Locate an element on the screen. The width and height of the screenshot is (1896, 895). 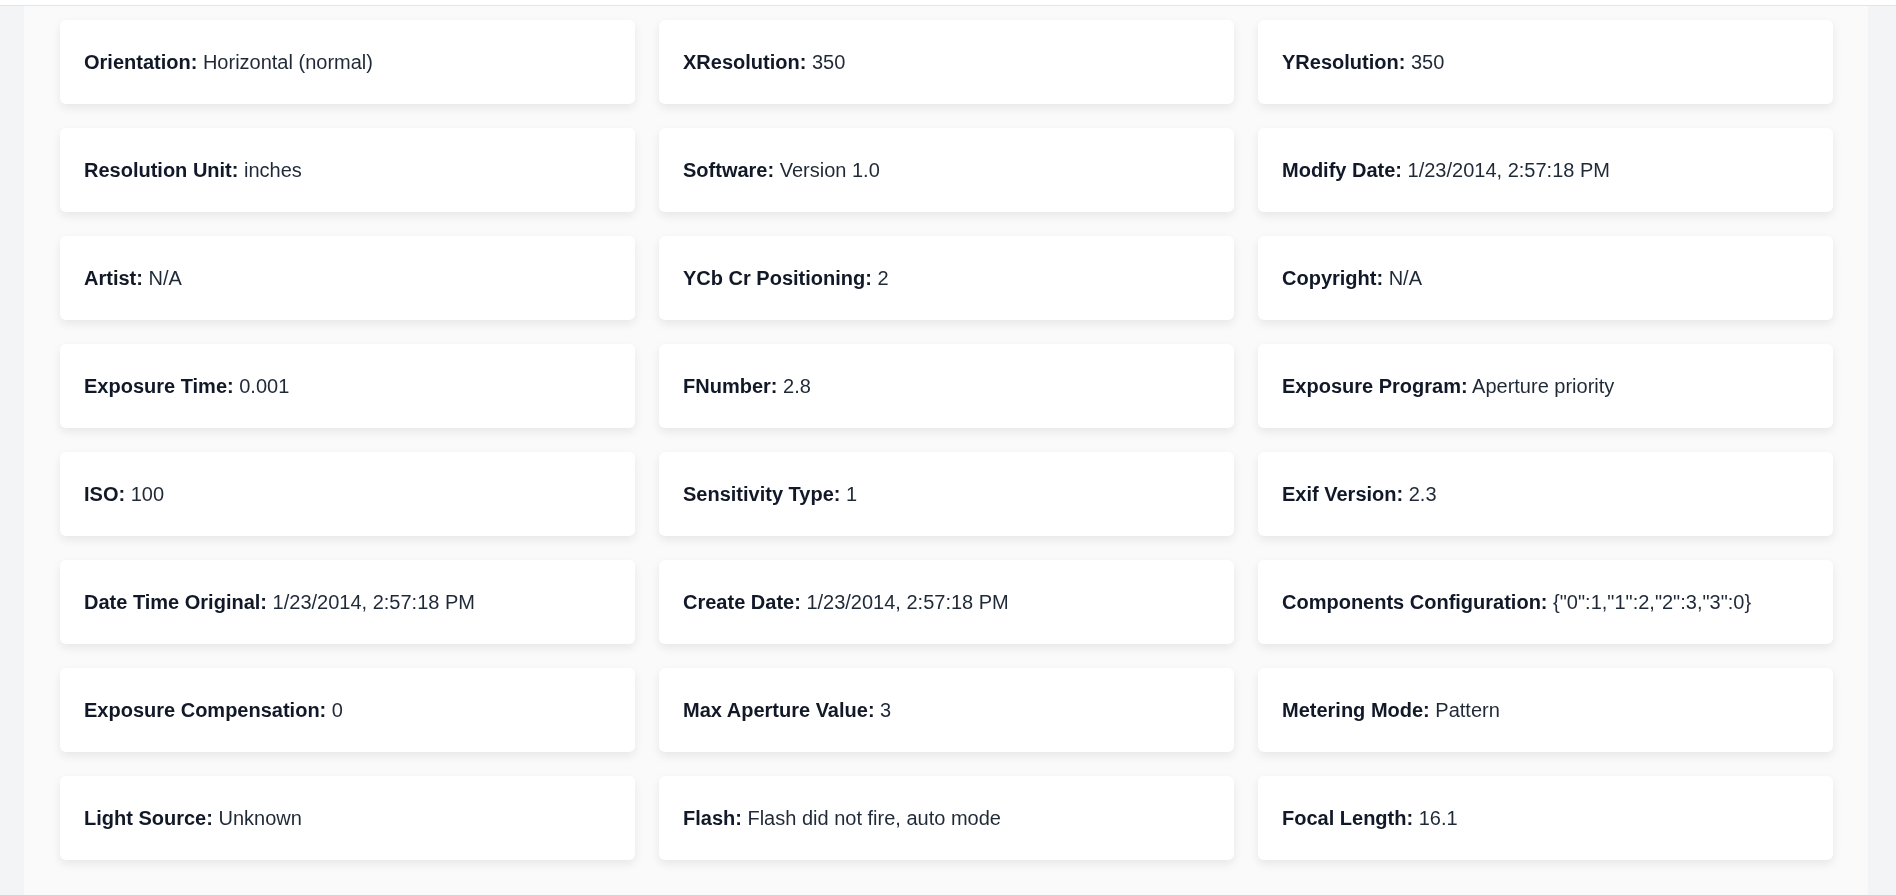
metadata-field-text: XResolution: 350 is located at coordinates (765, 62).